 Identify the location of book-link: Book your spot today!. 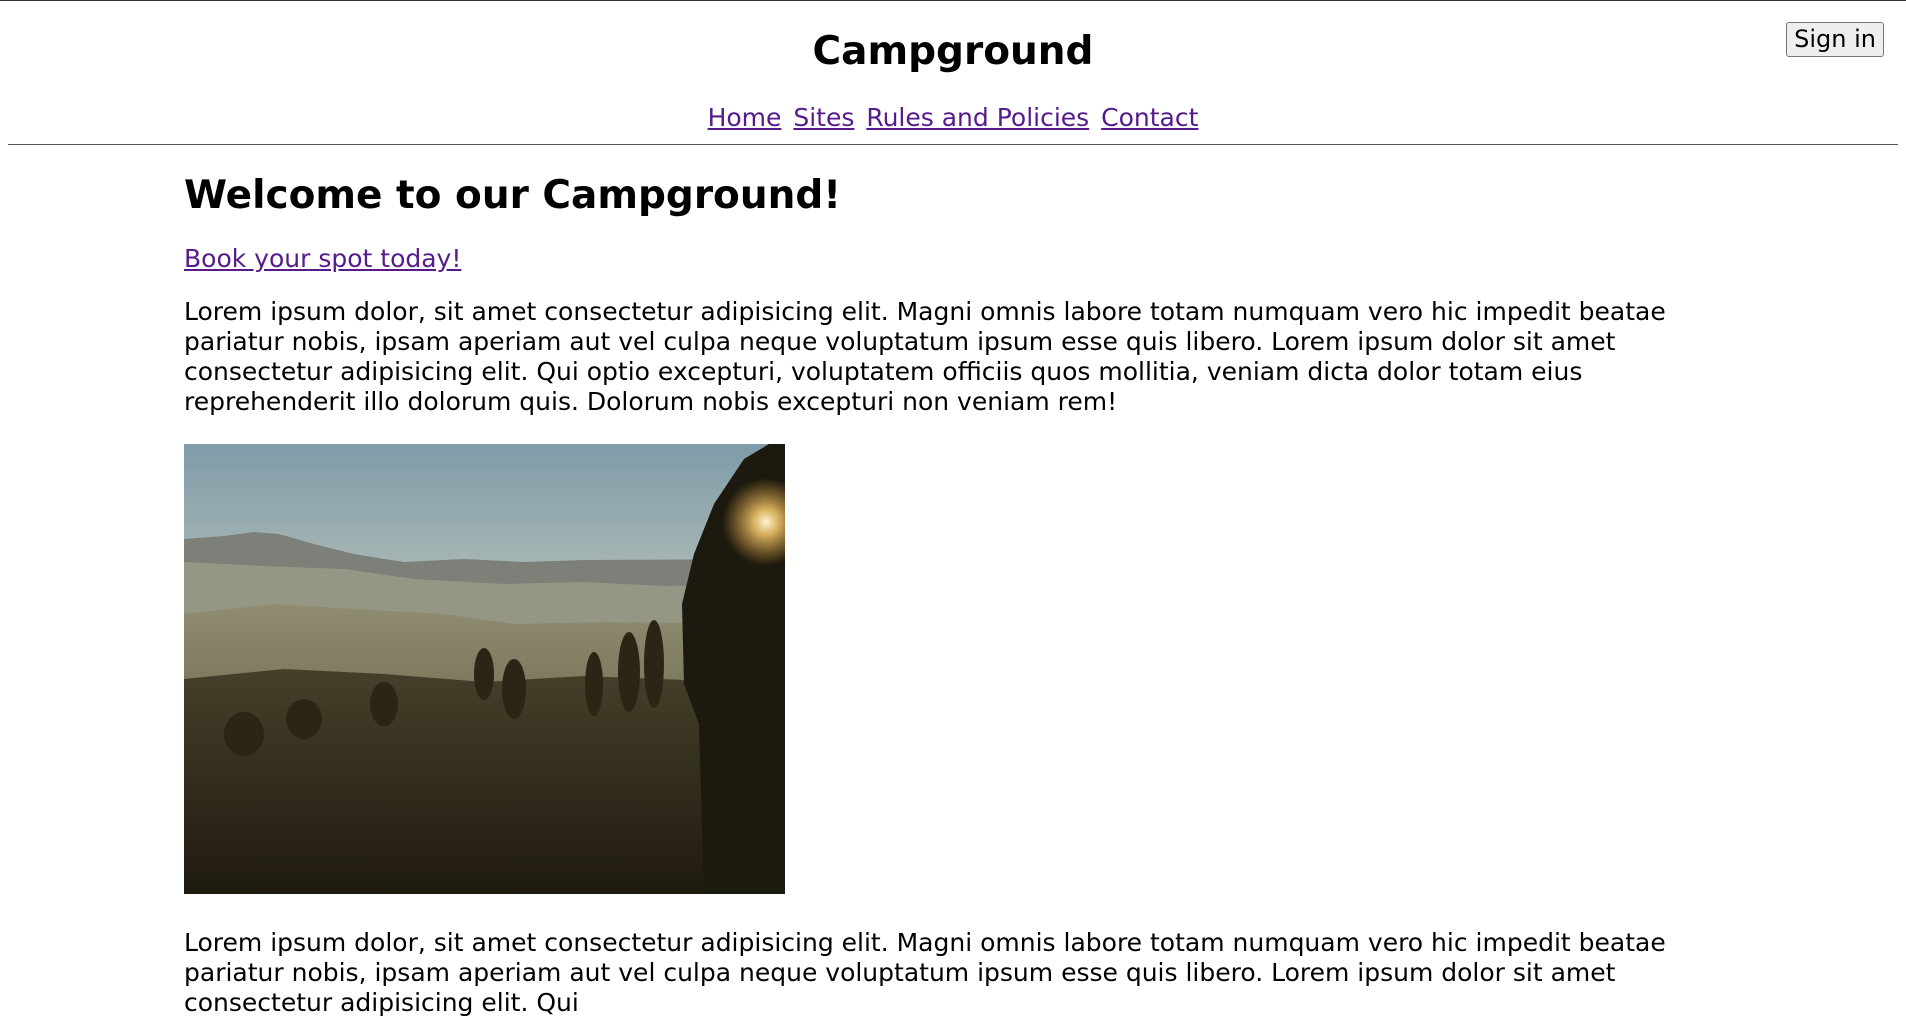
(322, 259).